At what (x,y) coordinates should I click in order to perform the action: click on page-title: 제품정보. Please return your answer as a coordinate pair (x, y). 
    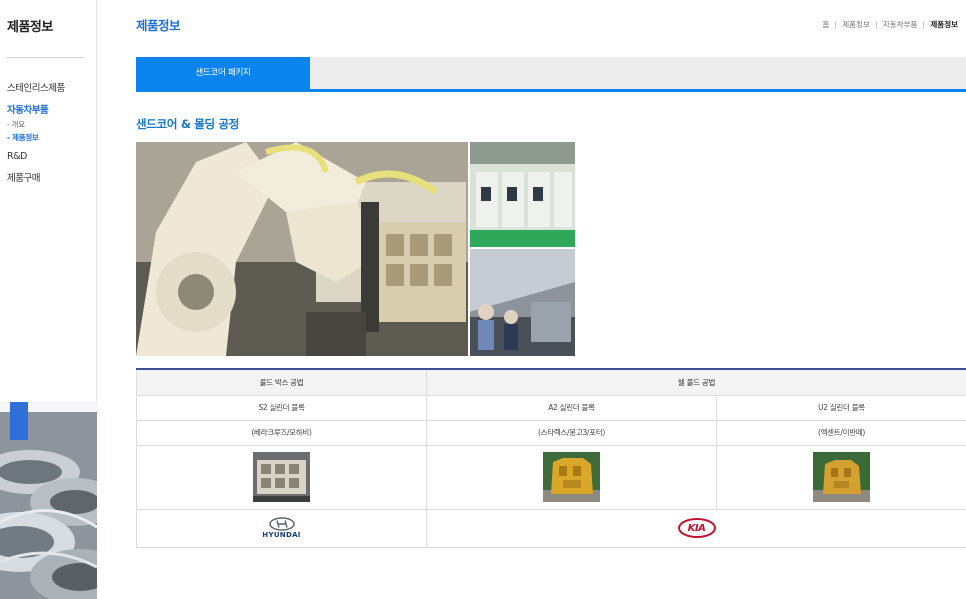
    Looking at the image, I should click on (158, 25).